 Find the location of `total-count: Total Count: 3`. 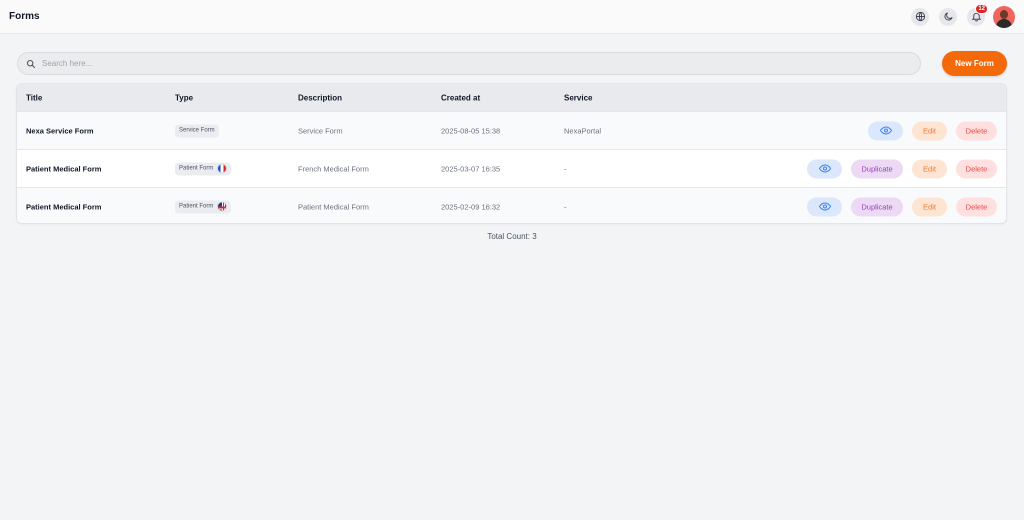

total-count: Total Count: 3 is located at coordinates (512, 236).